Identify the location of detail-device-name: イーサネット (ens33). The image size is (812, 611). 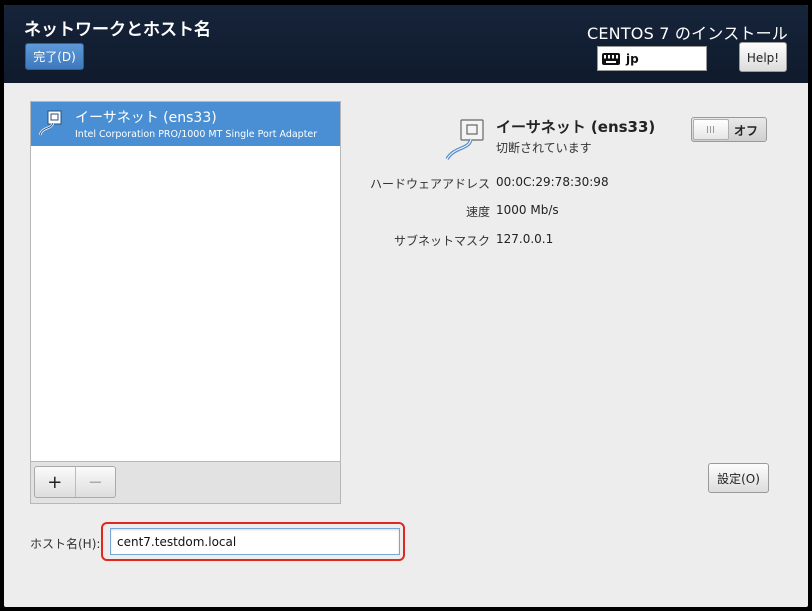
(576, 127).